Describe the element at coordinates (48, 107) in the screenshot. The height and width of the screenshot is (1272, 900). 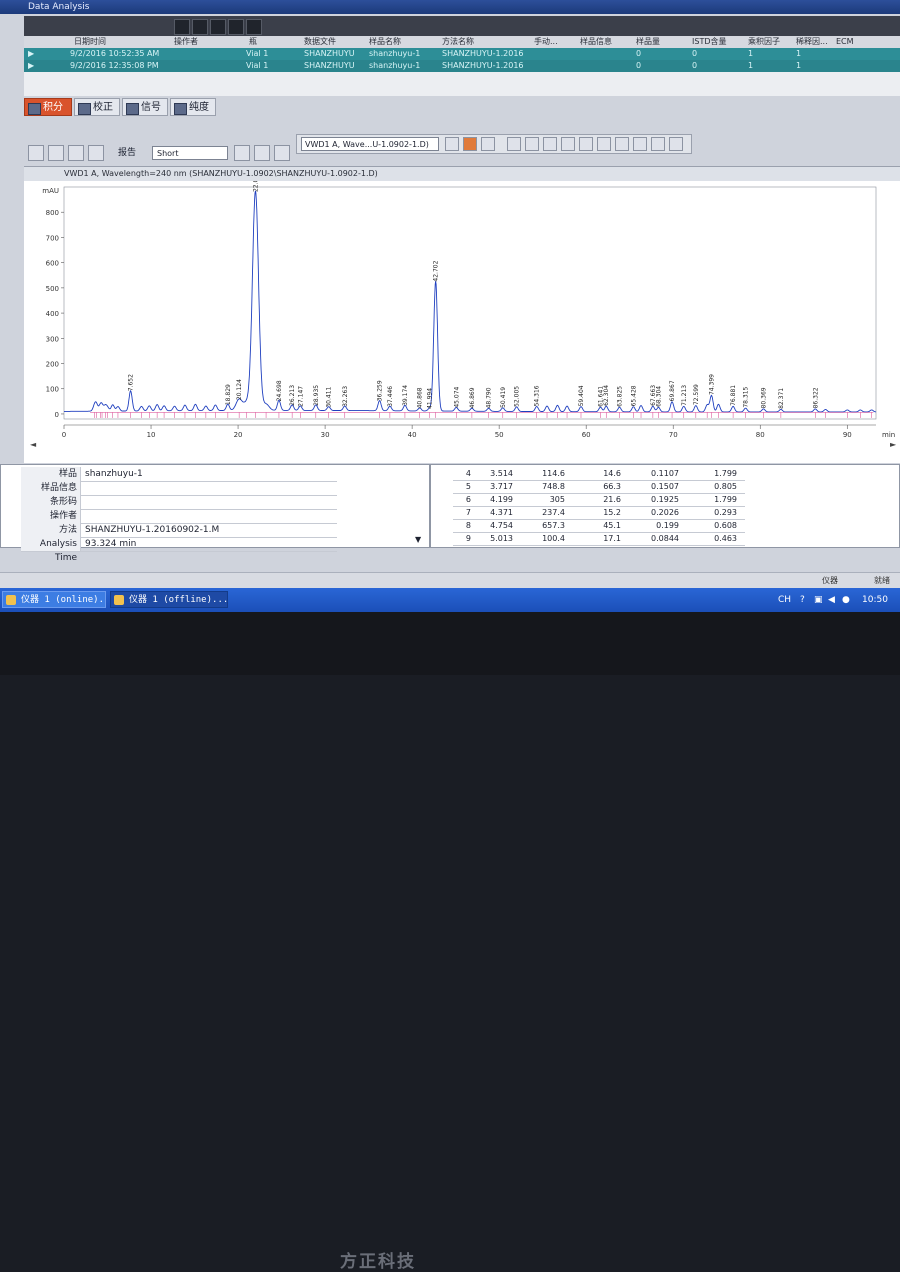
I see `tab-integration: 积分` at that location.